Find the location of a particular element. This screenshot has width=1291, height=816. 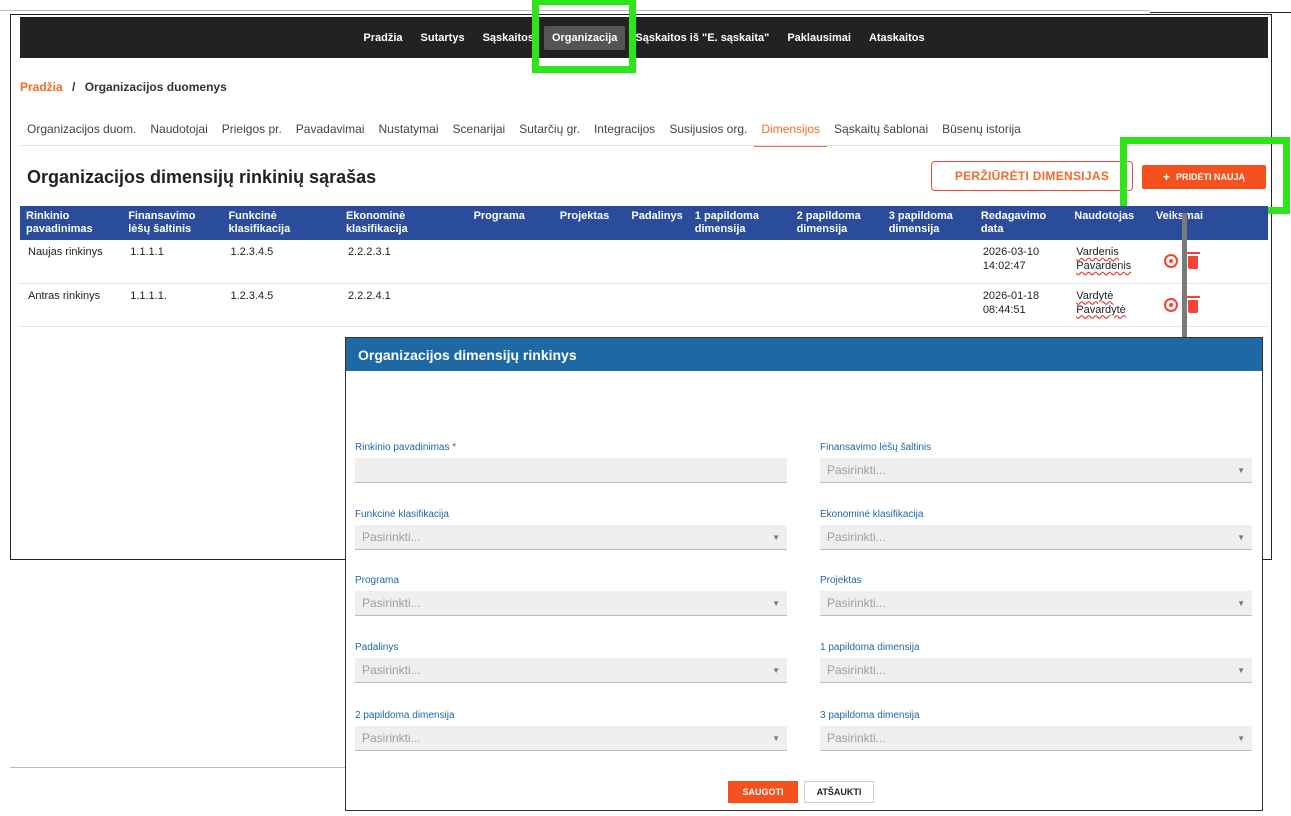

functional-select: Pasirinkti... ▼ is located at coordinates (571, 537).